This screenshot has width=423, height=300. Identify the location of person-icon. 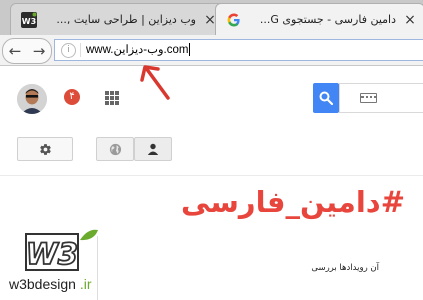
(153, 149).